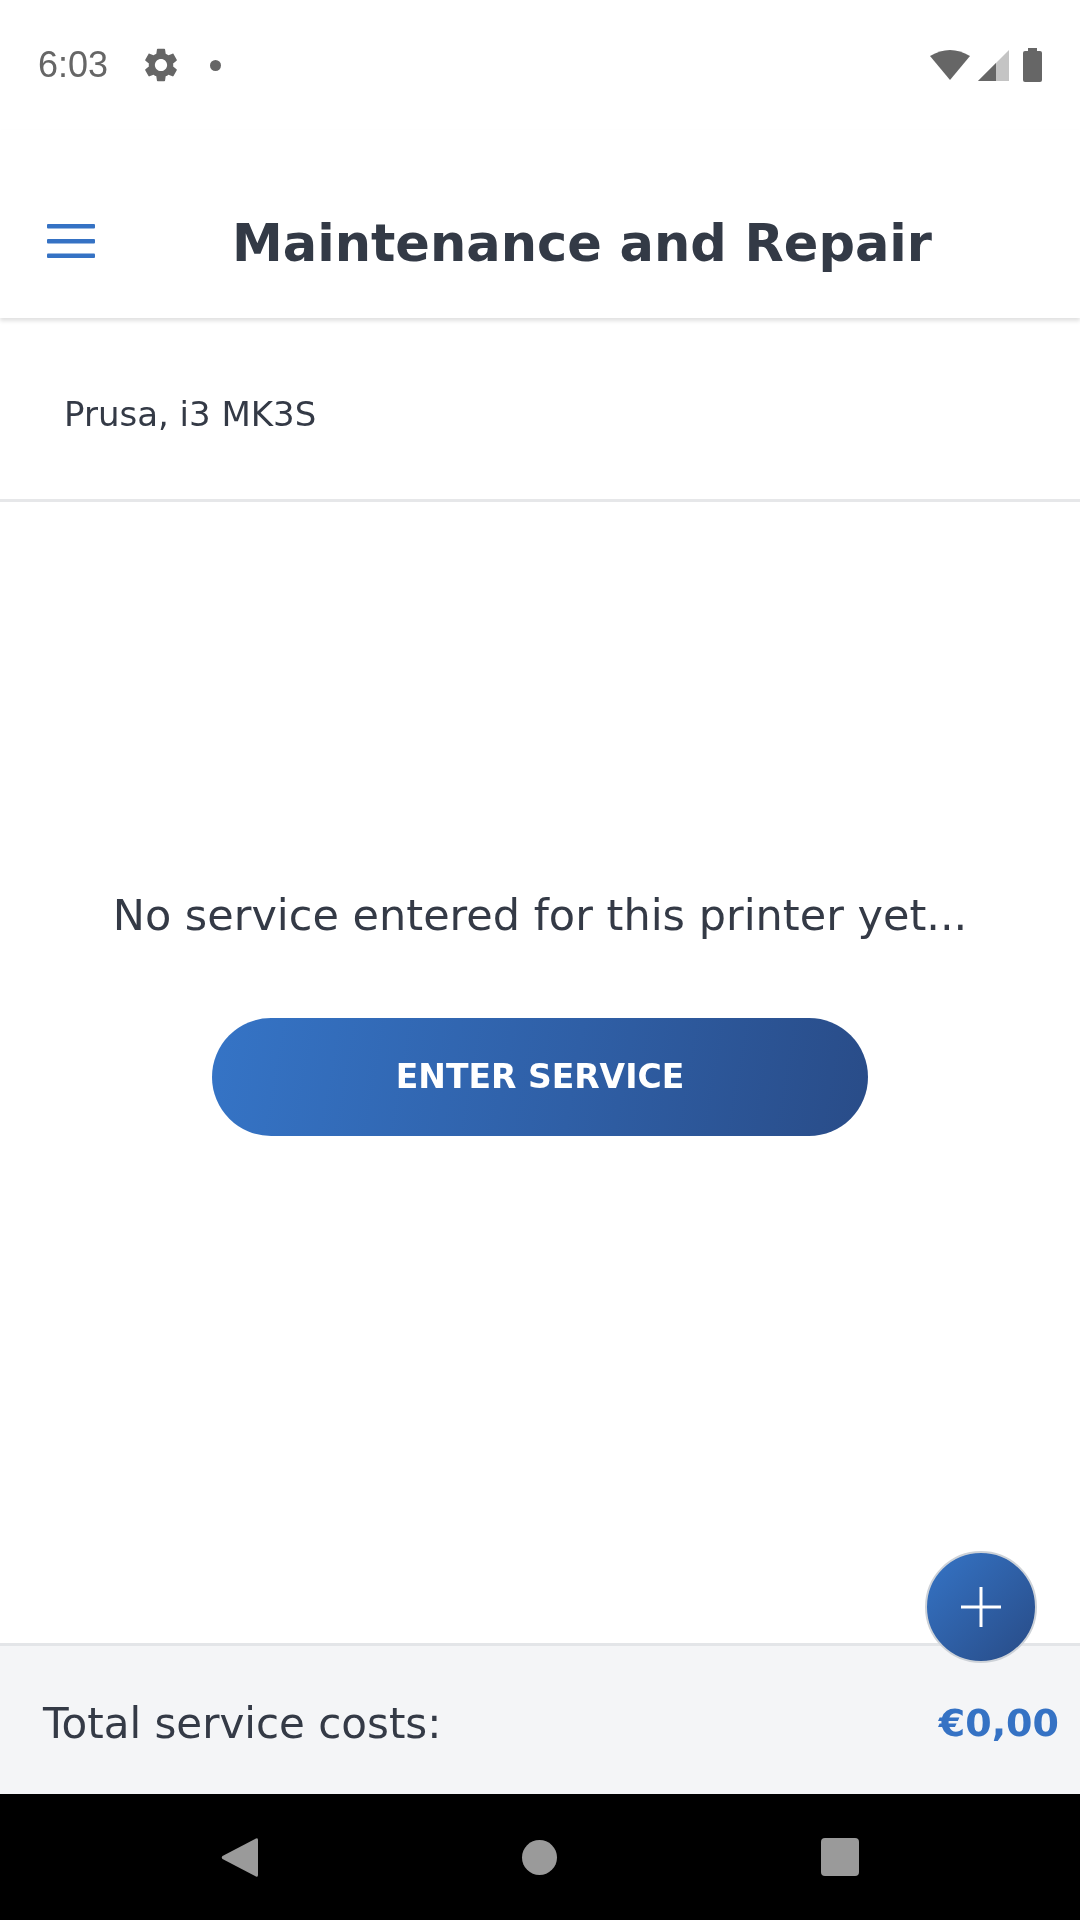 The image size is (1080, 1920). What do you see at coordinates (239, 1857) in the screenshot?
I see `back-icon` at bounding box center [239, 1857].